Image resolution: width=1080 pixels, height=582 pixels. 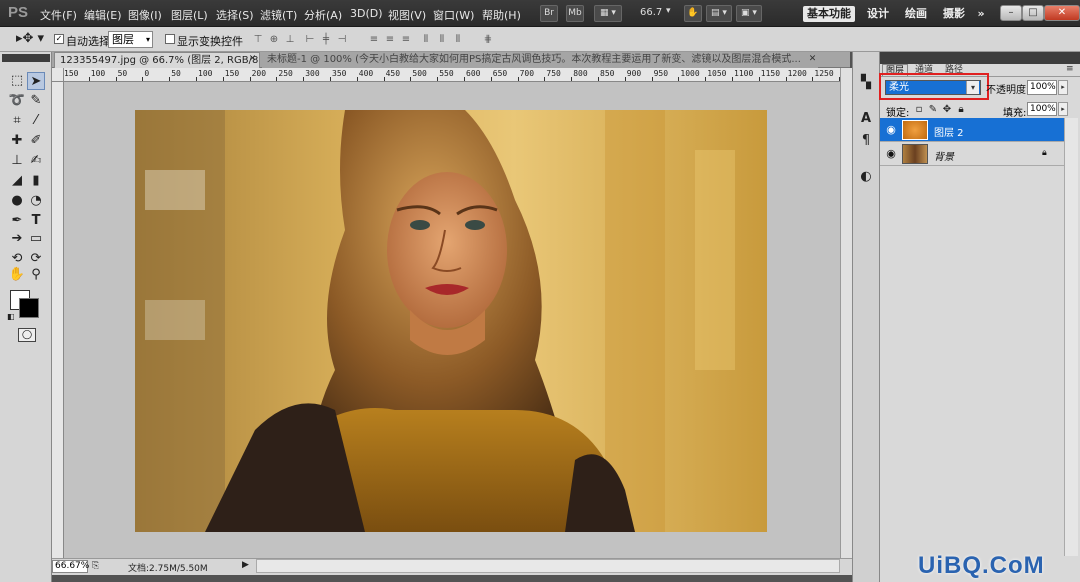 I want to click on fill-slider-icon: ▸, so click(x=1063, y=109).